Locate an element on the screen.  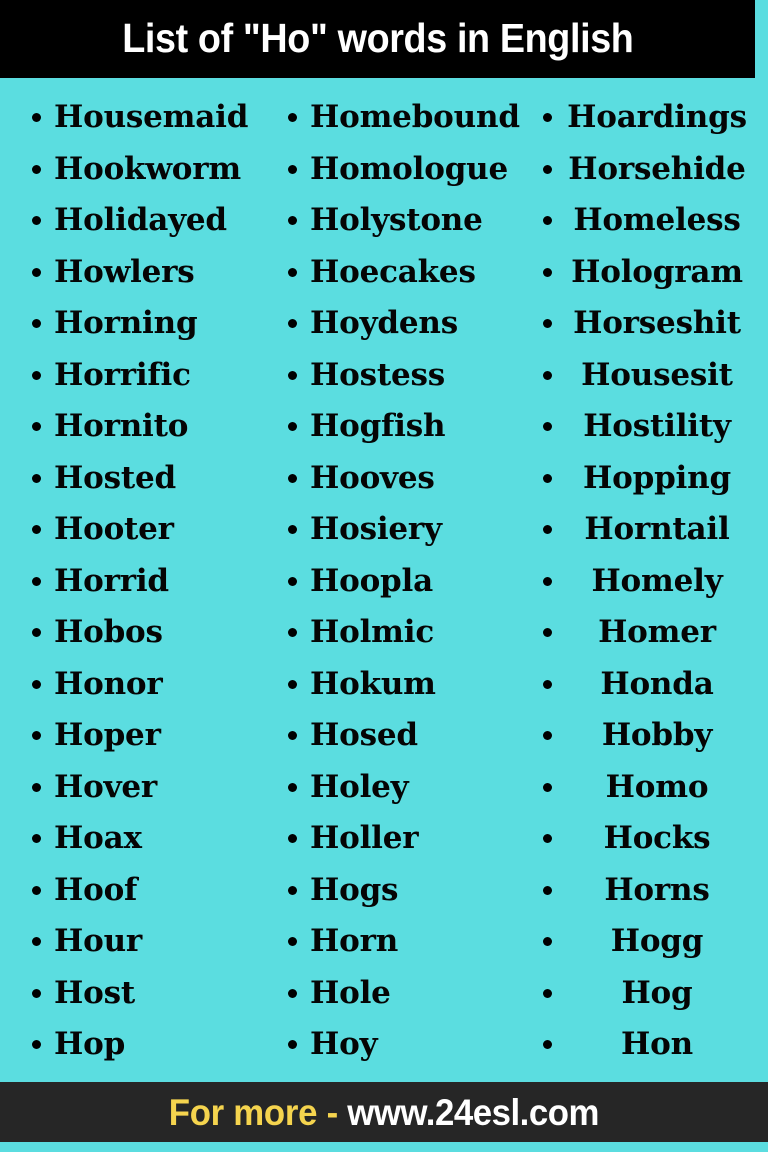
list-item: Hologram is located at coordinates (655, 273).